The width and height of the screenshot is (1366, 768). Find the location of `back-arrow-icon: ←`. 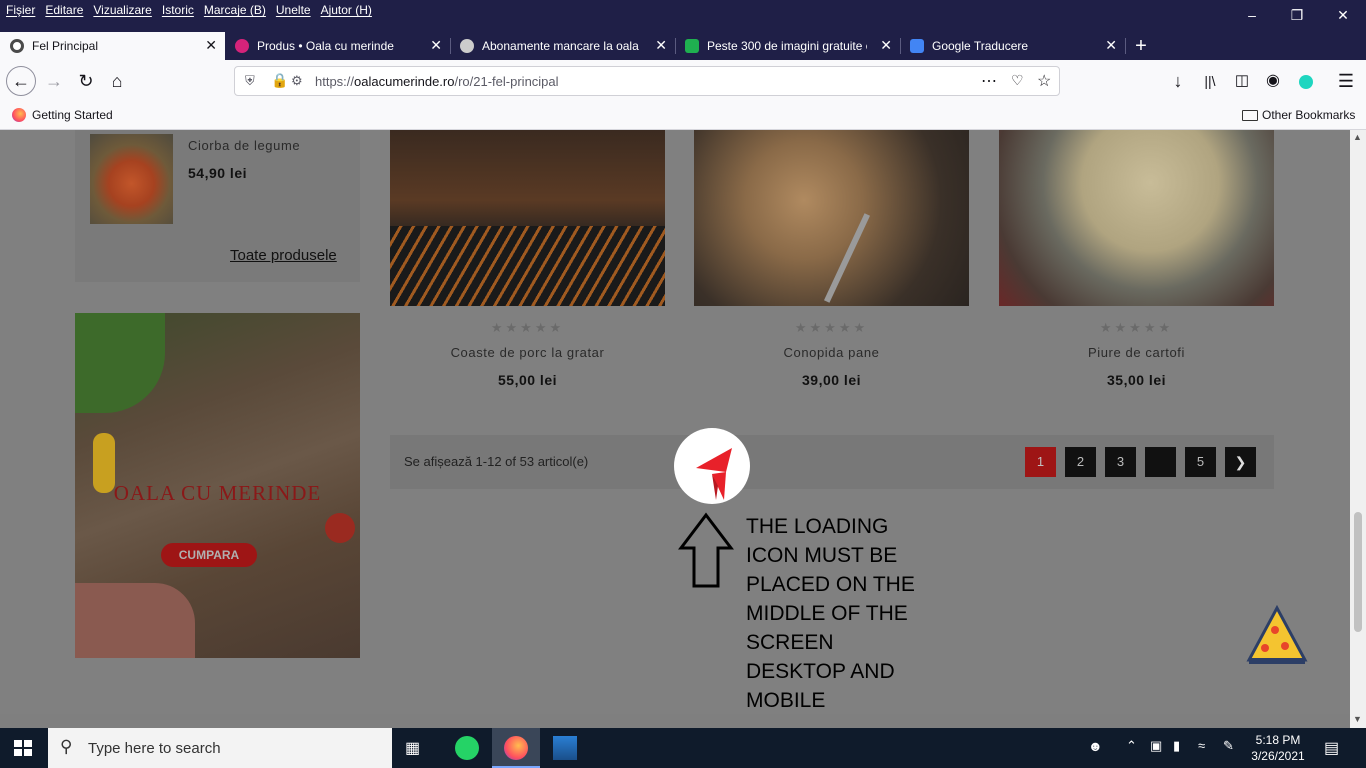

back-arrow-icon: ← is located at coordinates (21, 81).